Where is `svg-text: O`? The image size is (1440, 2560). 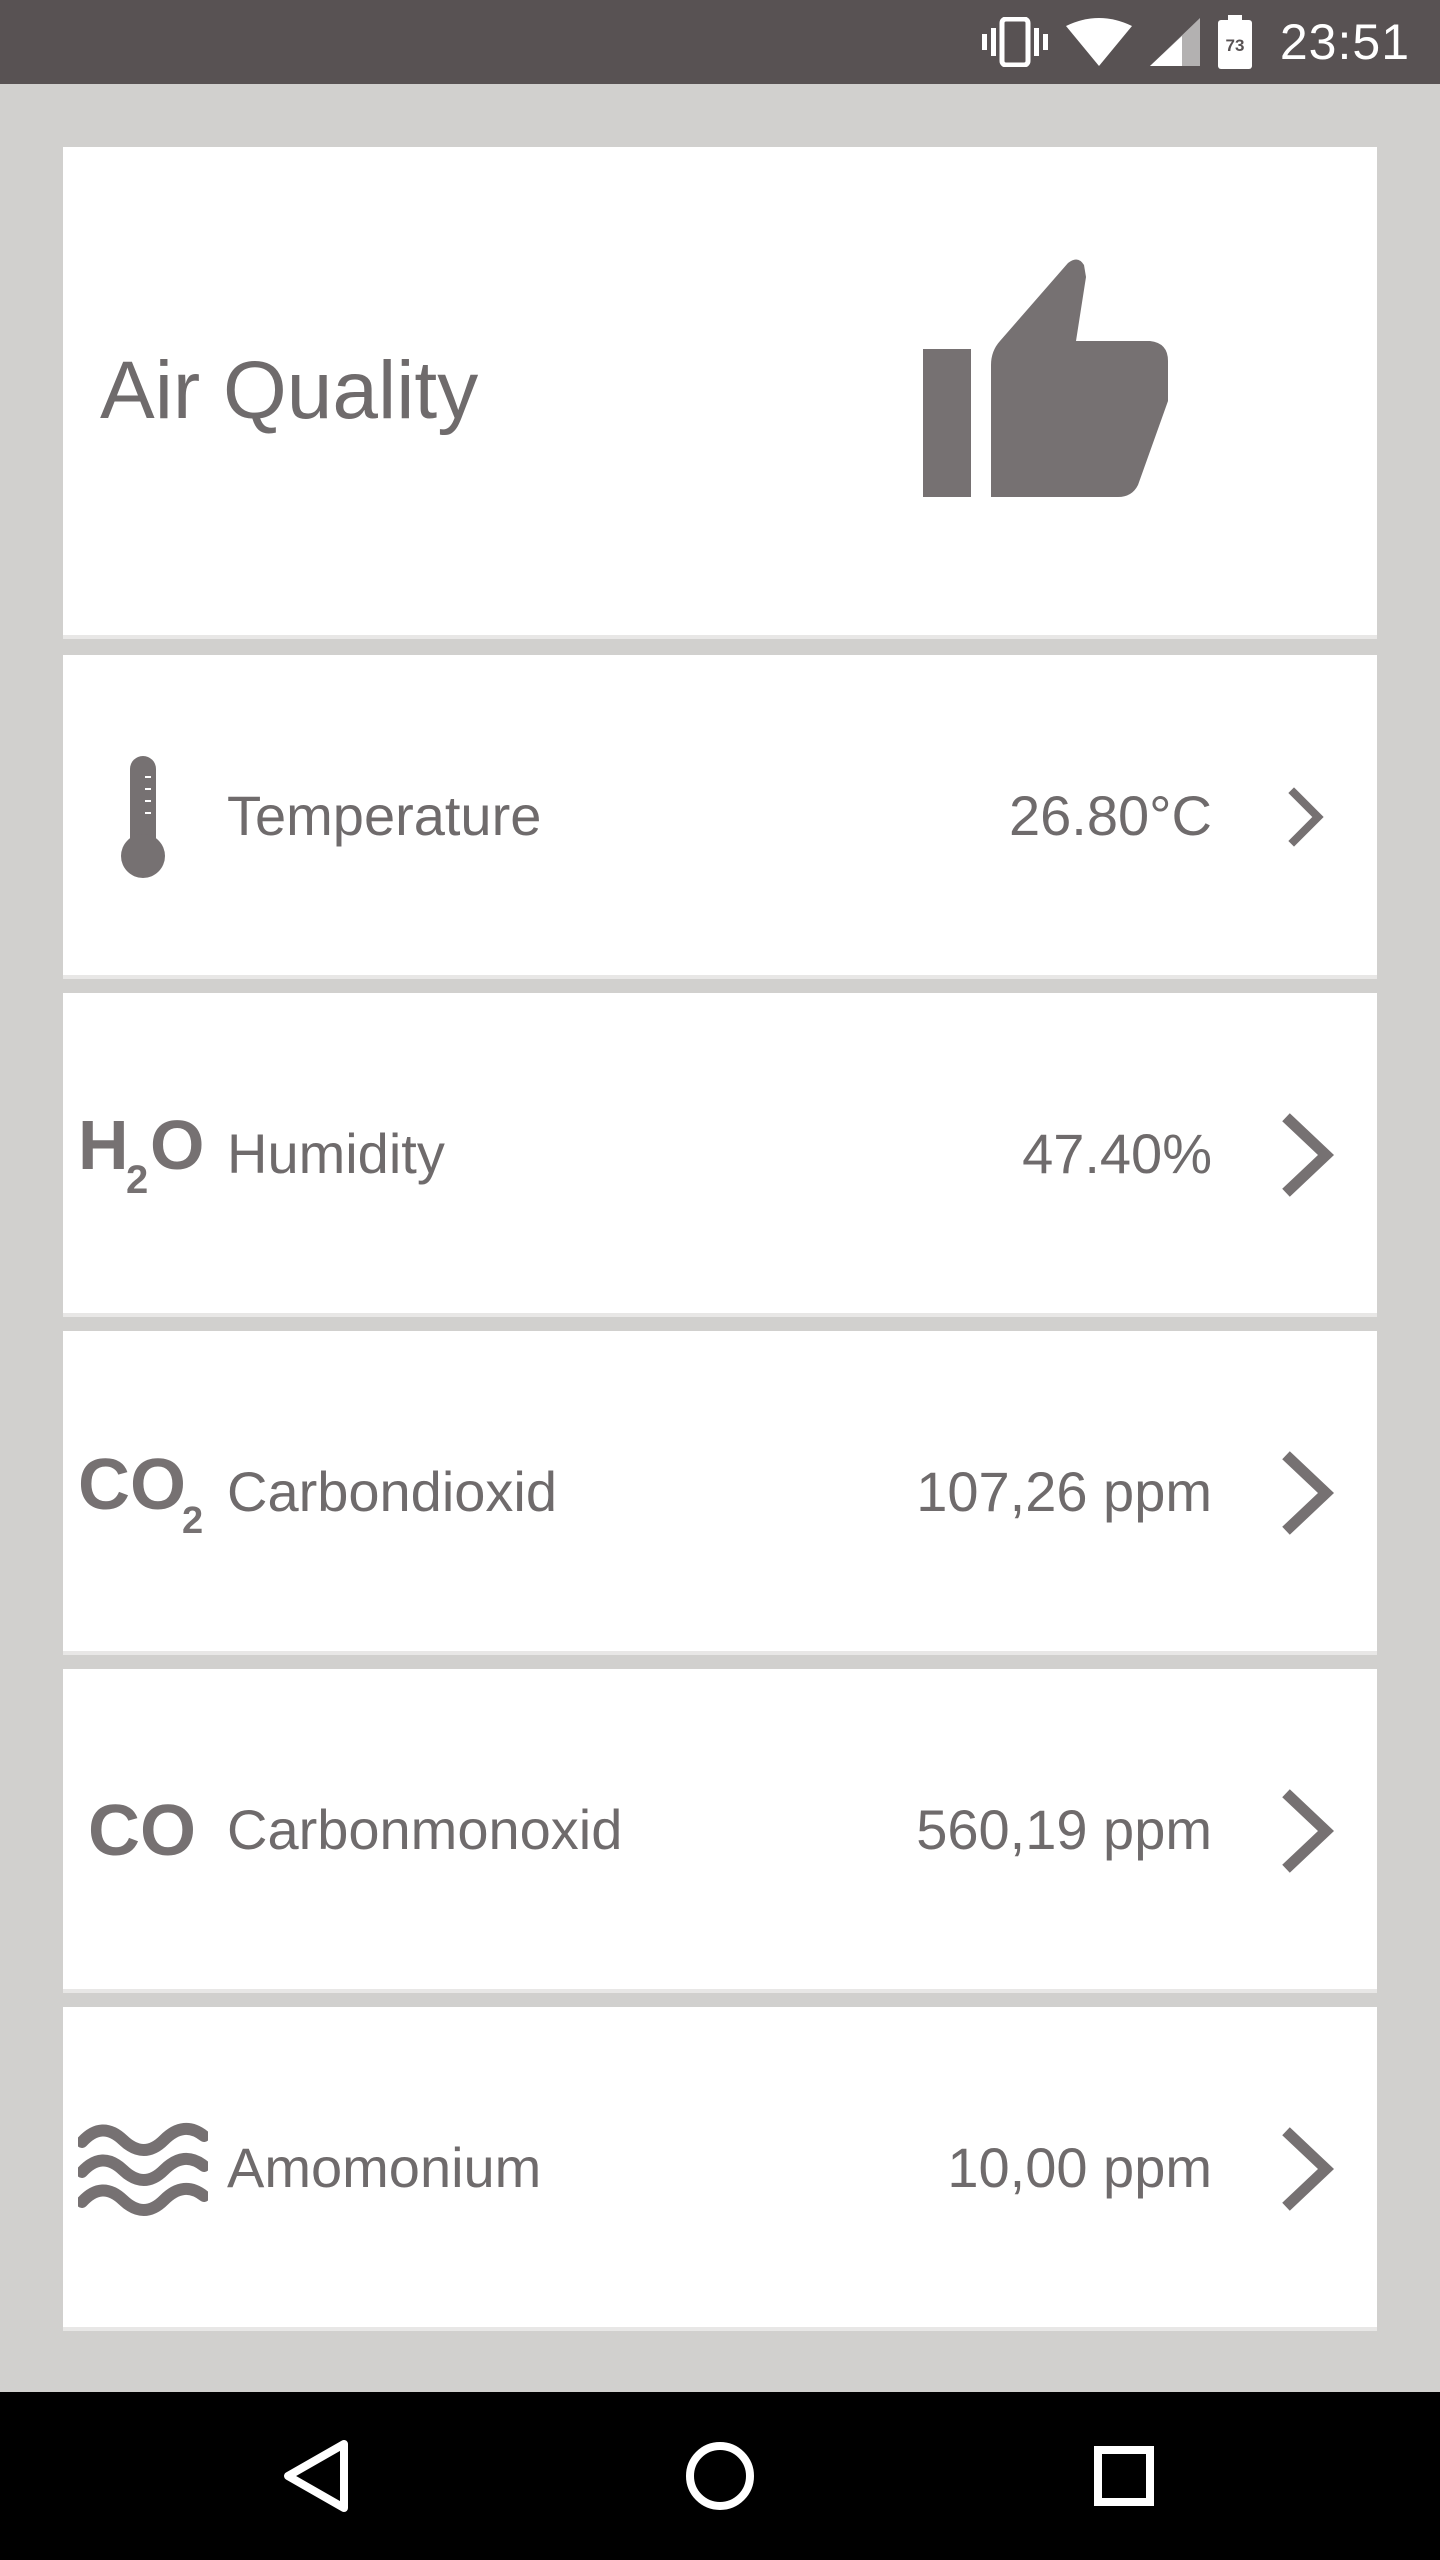 svg-text: O is located at coordinates (177, 1145).